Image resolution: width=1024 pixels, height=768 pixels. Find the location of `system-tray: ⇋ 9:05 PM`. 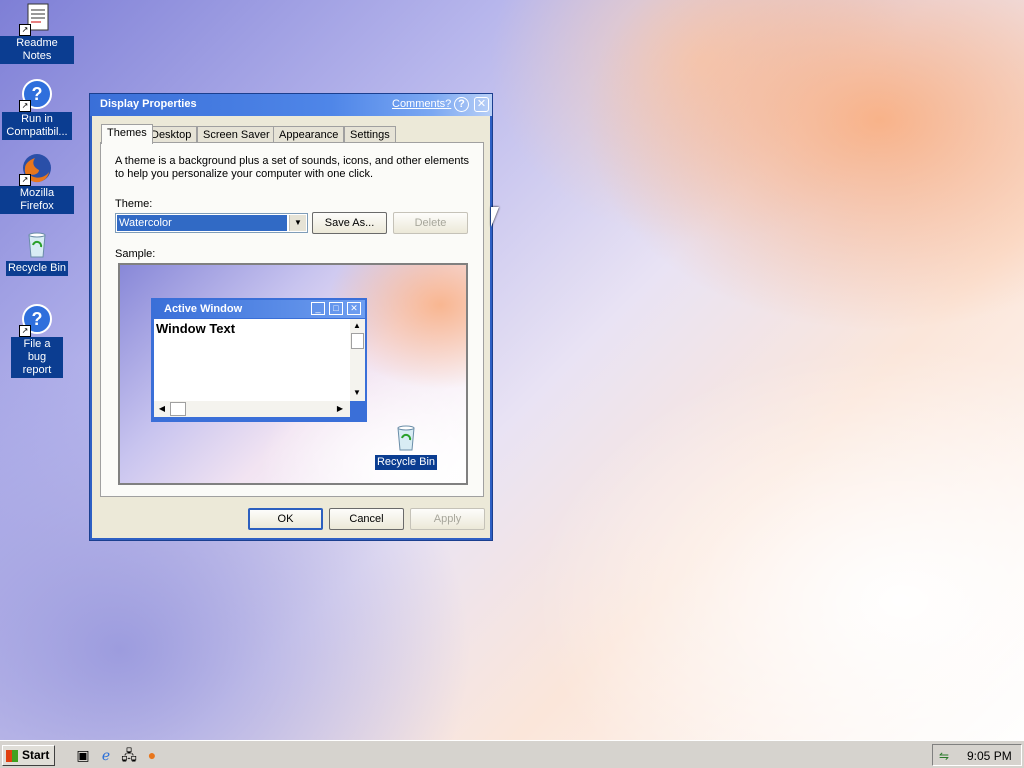

system-tray: ⇋ 9:05 PM is located at coordinates (977, 755).